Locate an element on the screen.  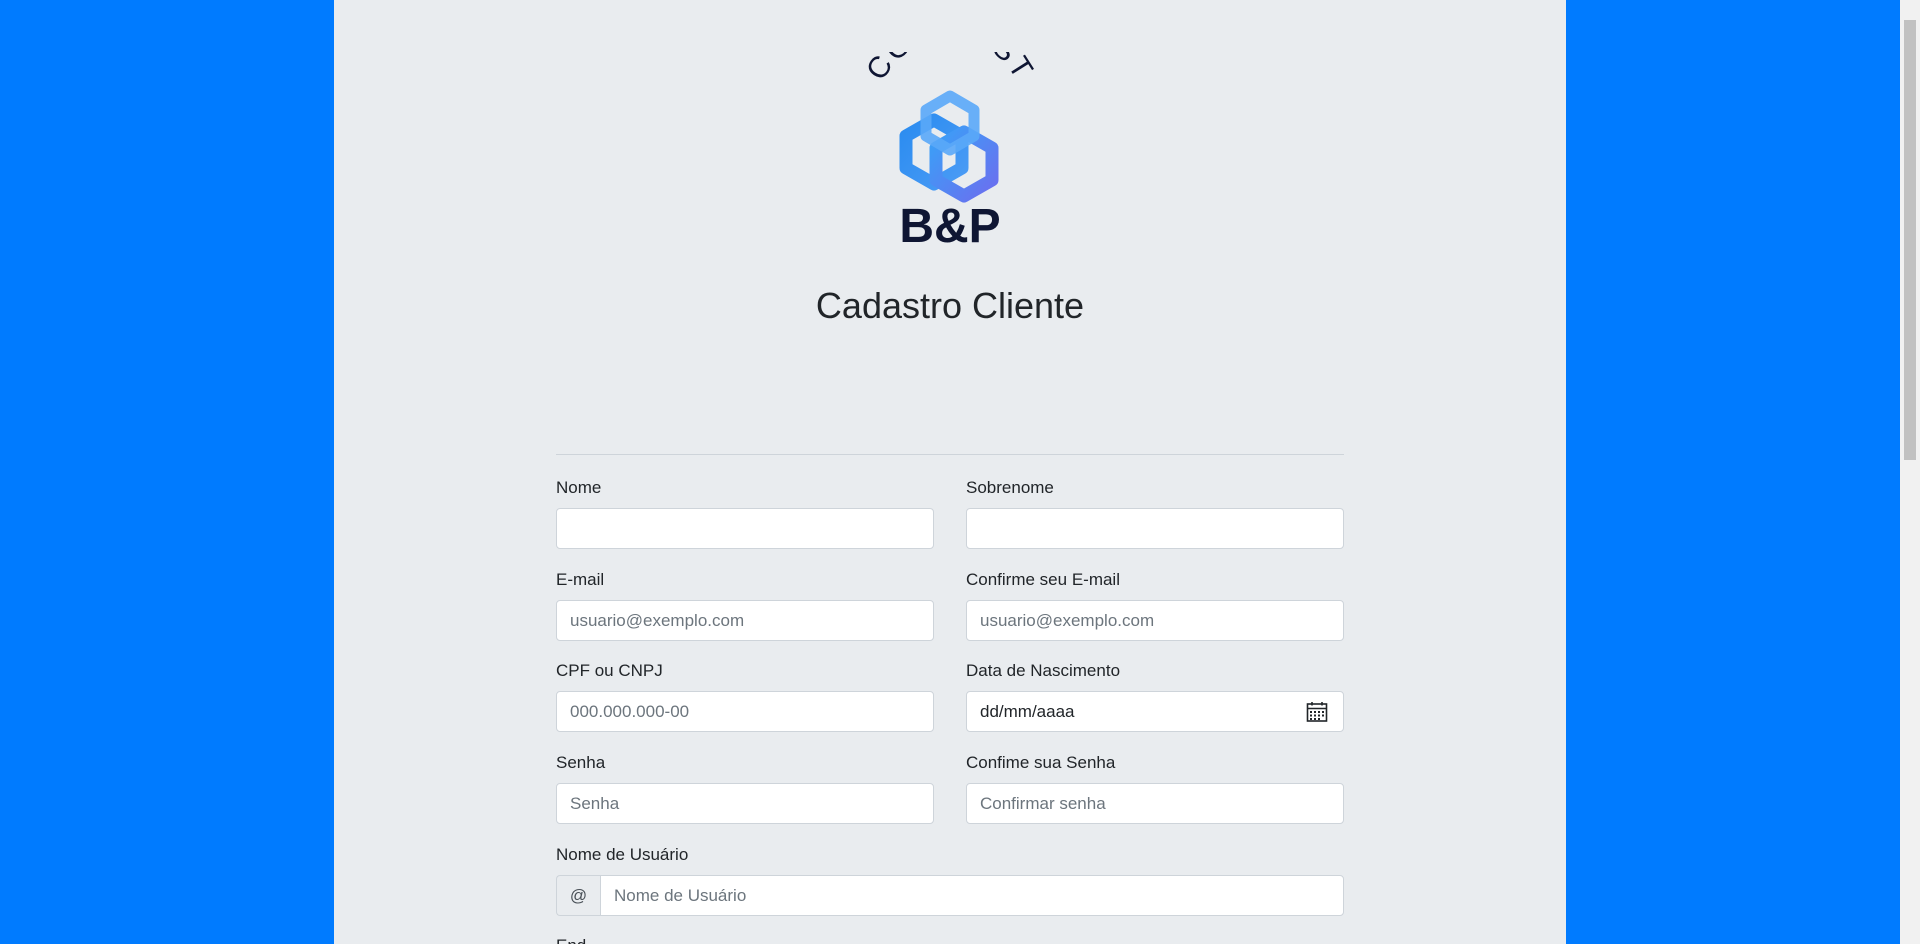
svg-text: COINVEST is located at coordinates (950, 69).